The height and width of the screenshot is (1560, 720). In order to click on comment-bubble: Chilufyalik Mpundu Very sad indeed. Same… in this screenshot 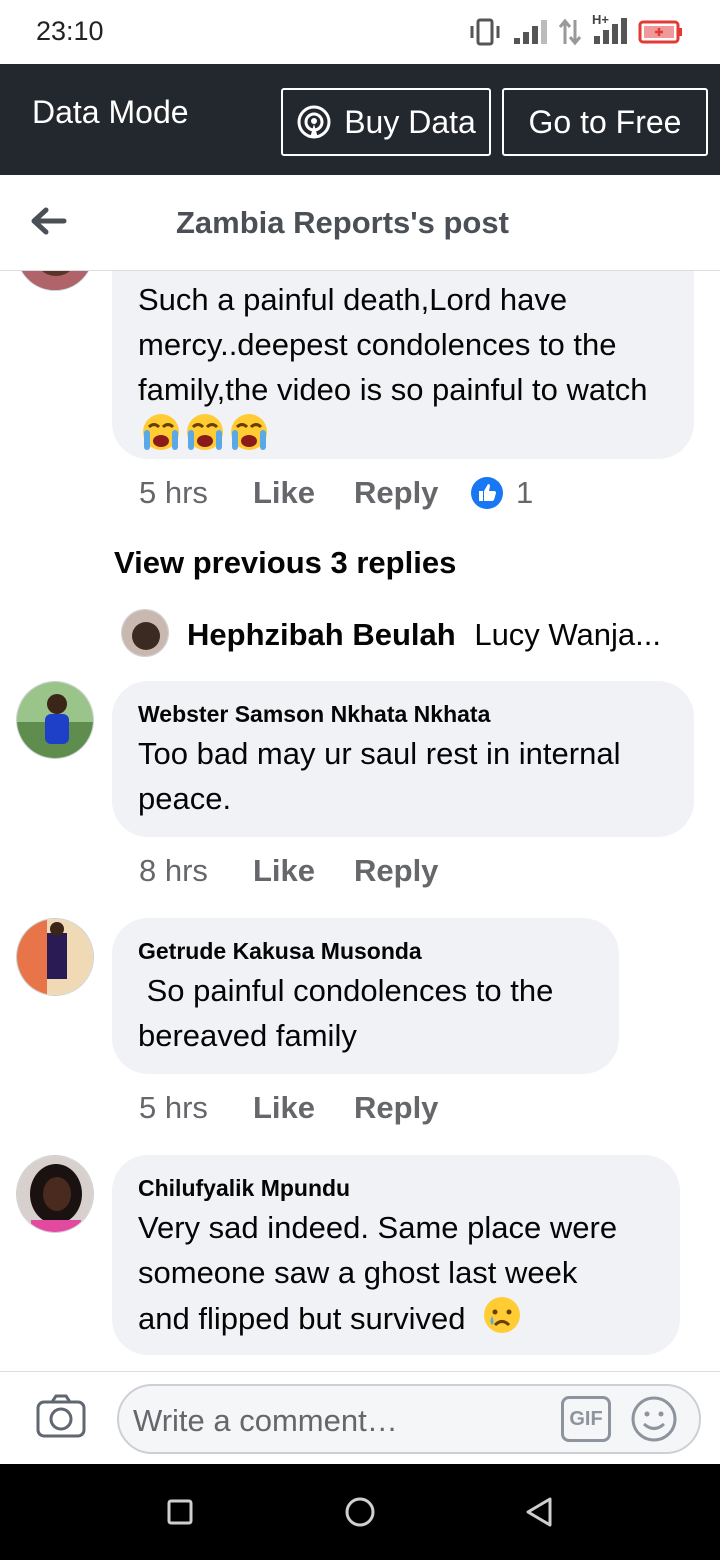, I will do `click(396, 1255)`.